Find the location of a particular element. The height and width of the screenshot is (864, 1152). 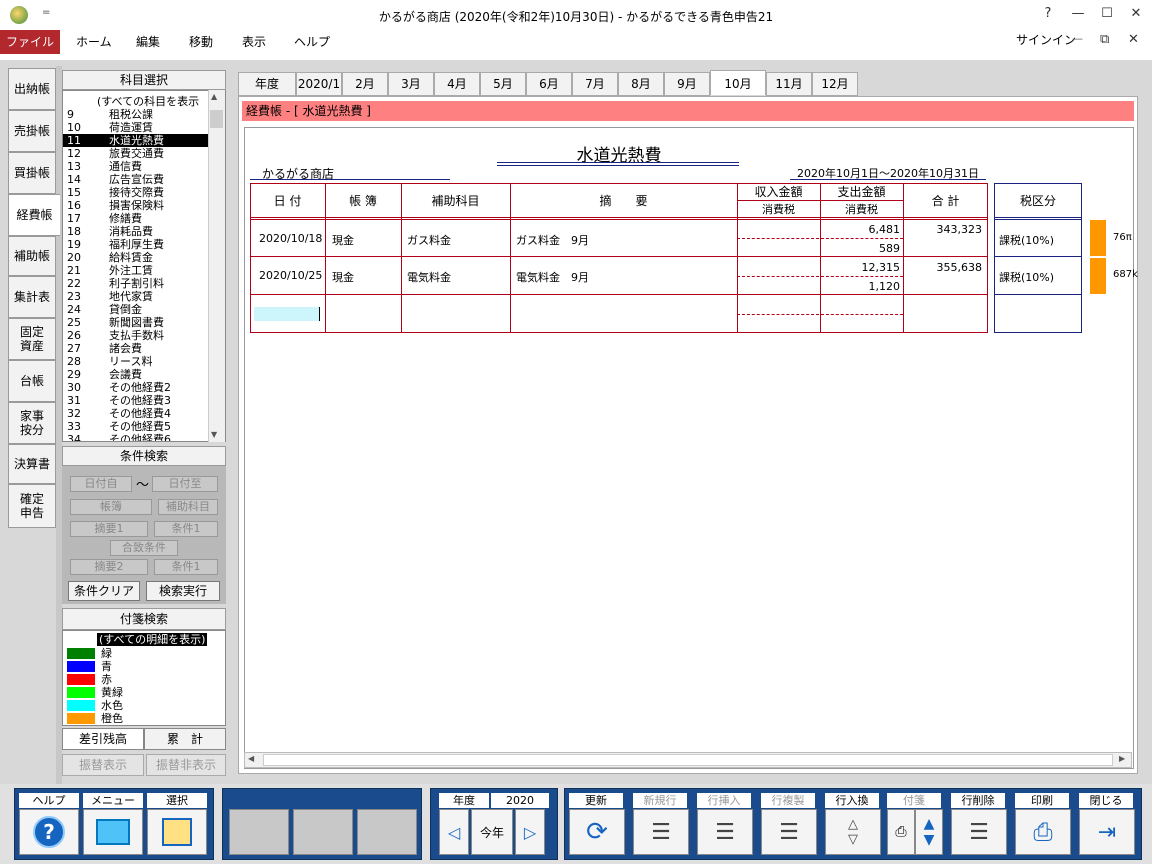

account-item: 20 給料賃金 is located at coordinates (136, 257).